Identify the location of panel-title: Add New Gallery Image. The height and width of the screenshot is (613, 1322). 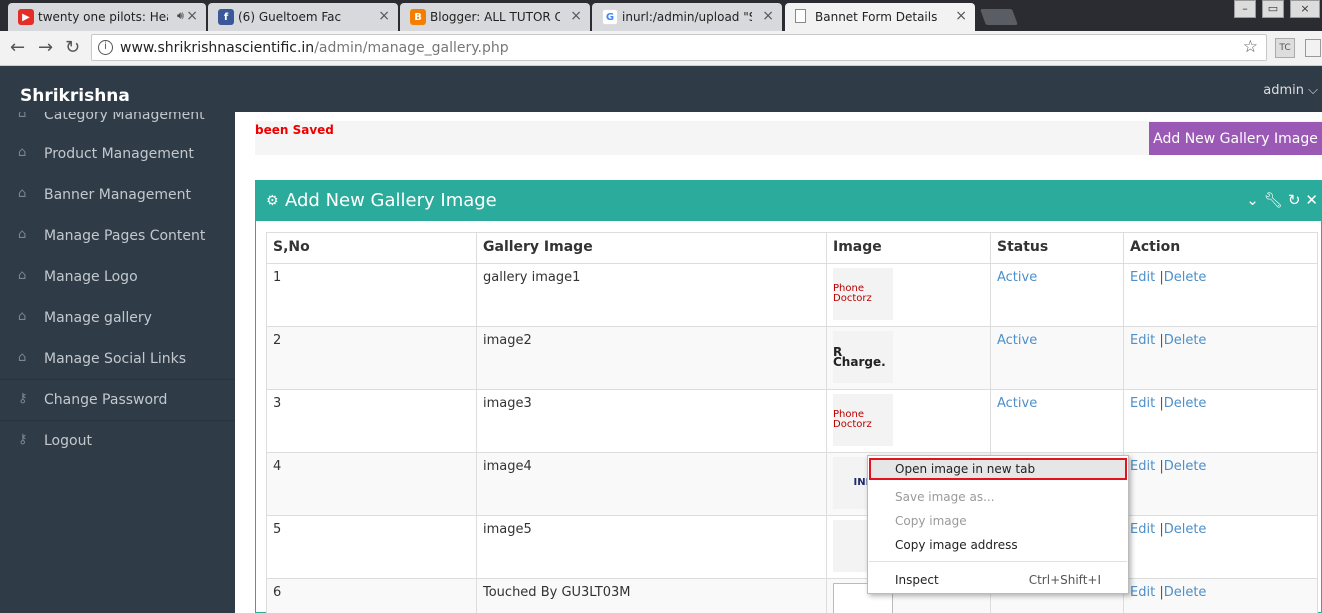
(391, 200).